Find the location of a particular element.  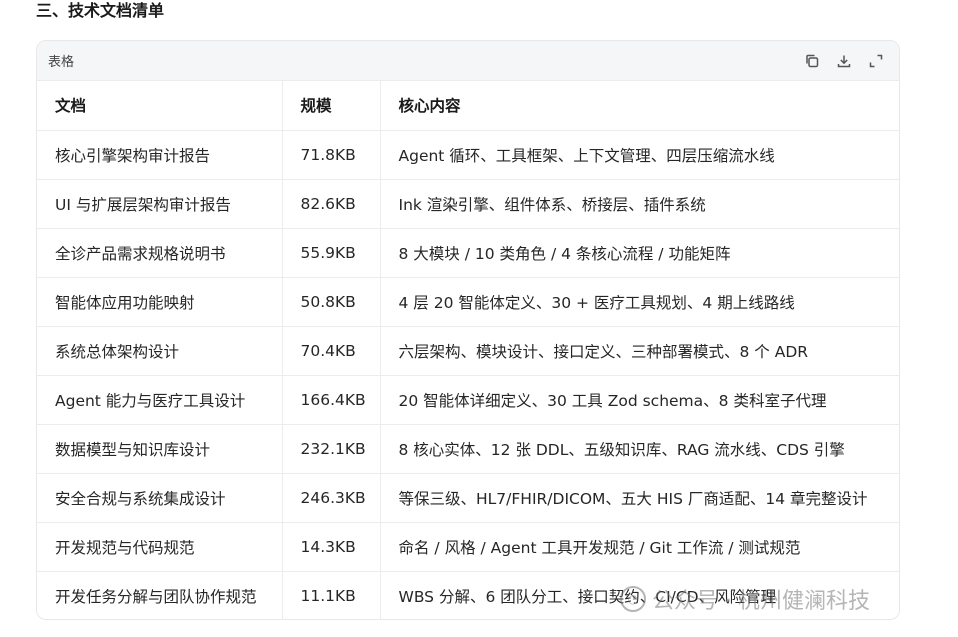

cell-content: Ink 渲染引擎、组件体系、桥接层、插件系统 is located at coordinates (639, 204).